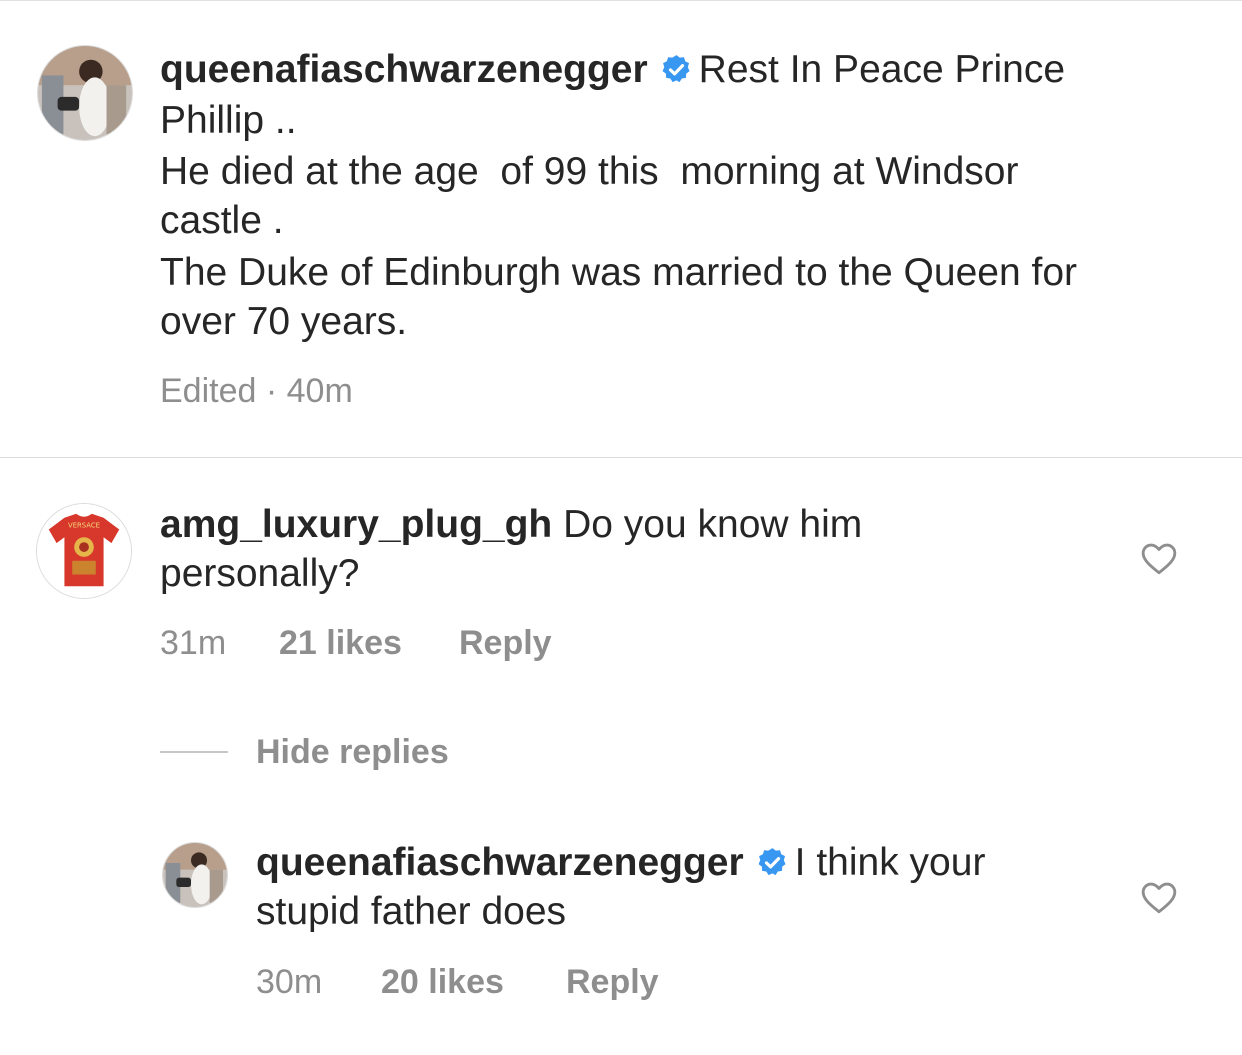 This screenshot has width=1242, height=1055. What do you see at coordinates (506, 982) in the screenshot?
I see `reply-meta: 30m 20 likes Reply` at bounding box center [506, 982].